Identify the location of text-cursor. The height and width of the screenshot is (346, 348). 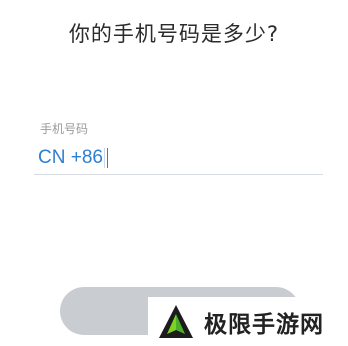
(107, 158).